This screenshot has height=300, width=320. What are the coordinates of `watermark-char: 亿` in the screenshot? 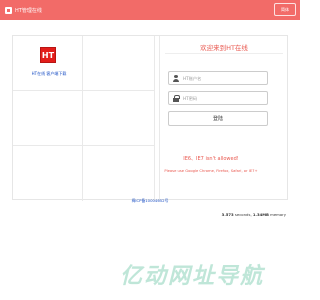 It's located at (131, 276).